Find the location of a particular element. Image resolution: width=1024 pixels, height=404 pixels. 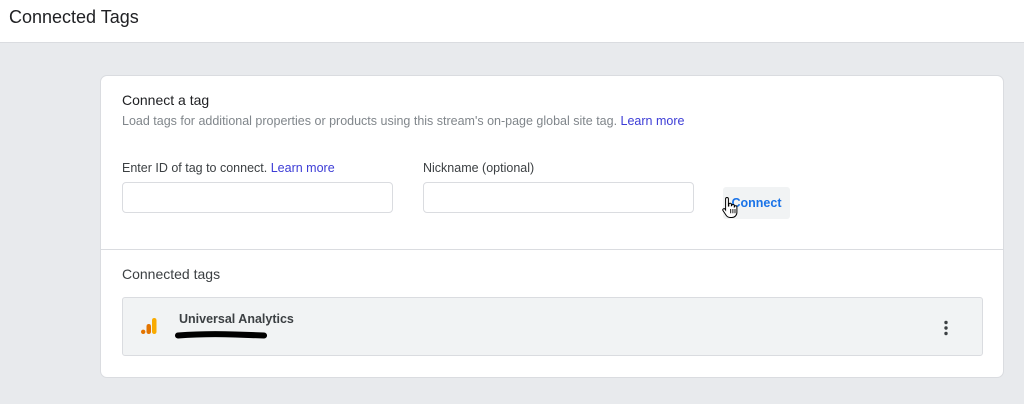

analytics-icon is located at coordinates (149, 326).